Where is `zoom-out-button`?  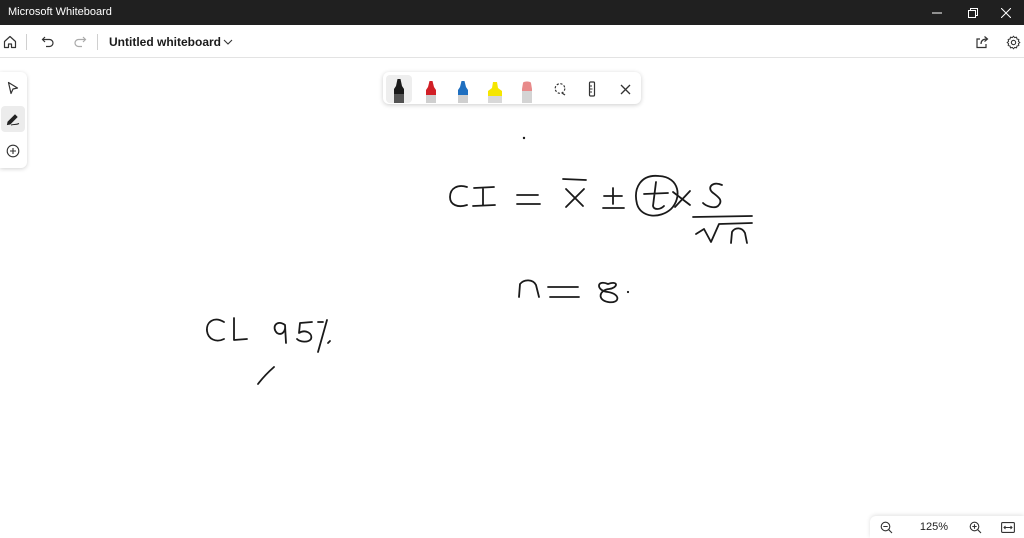
zoom-out-button is located at coordinates (886, 527).